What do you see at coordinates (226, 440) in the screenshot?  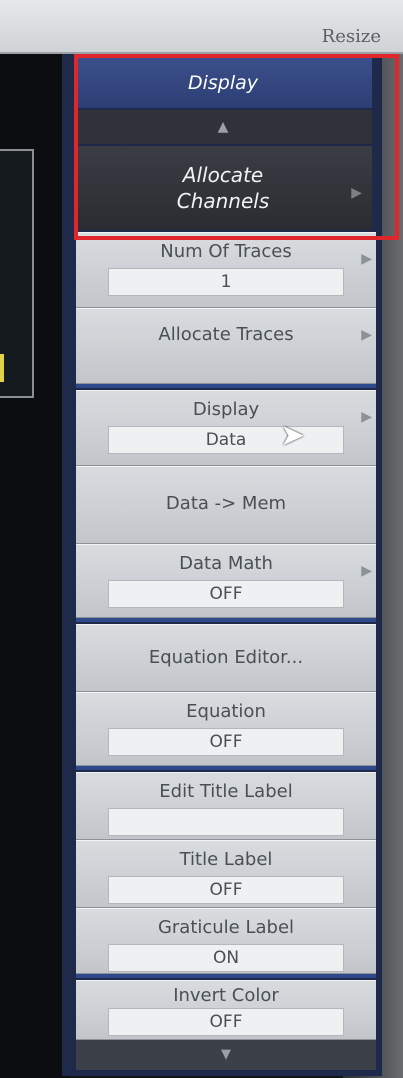 I see `display-value: Data` at bounding box center [226, 440].